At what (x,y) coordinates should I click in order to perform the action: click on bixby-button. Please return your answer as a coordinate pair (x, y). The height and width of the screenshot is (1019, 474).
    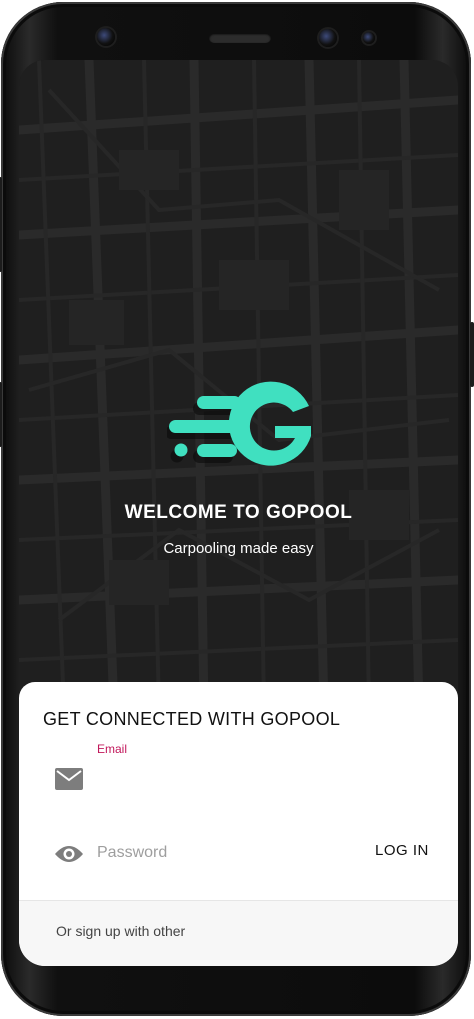
    Looking at the image, I should click on (1, 414).